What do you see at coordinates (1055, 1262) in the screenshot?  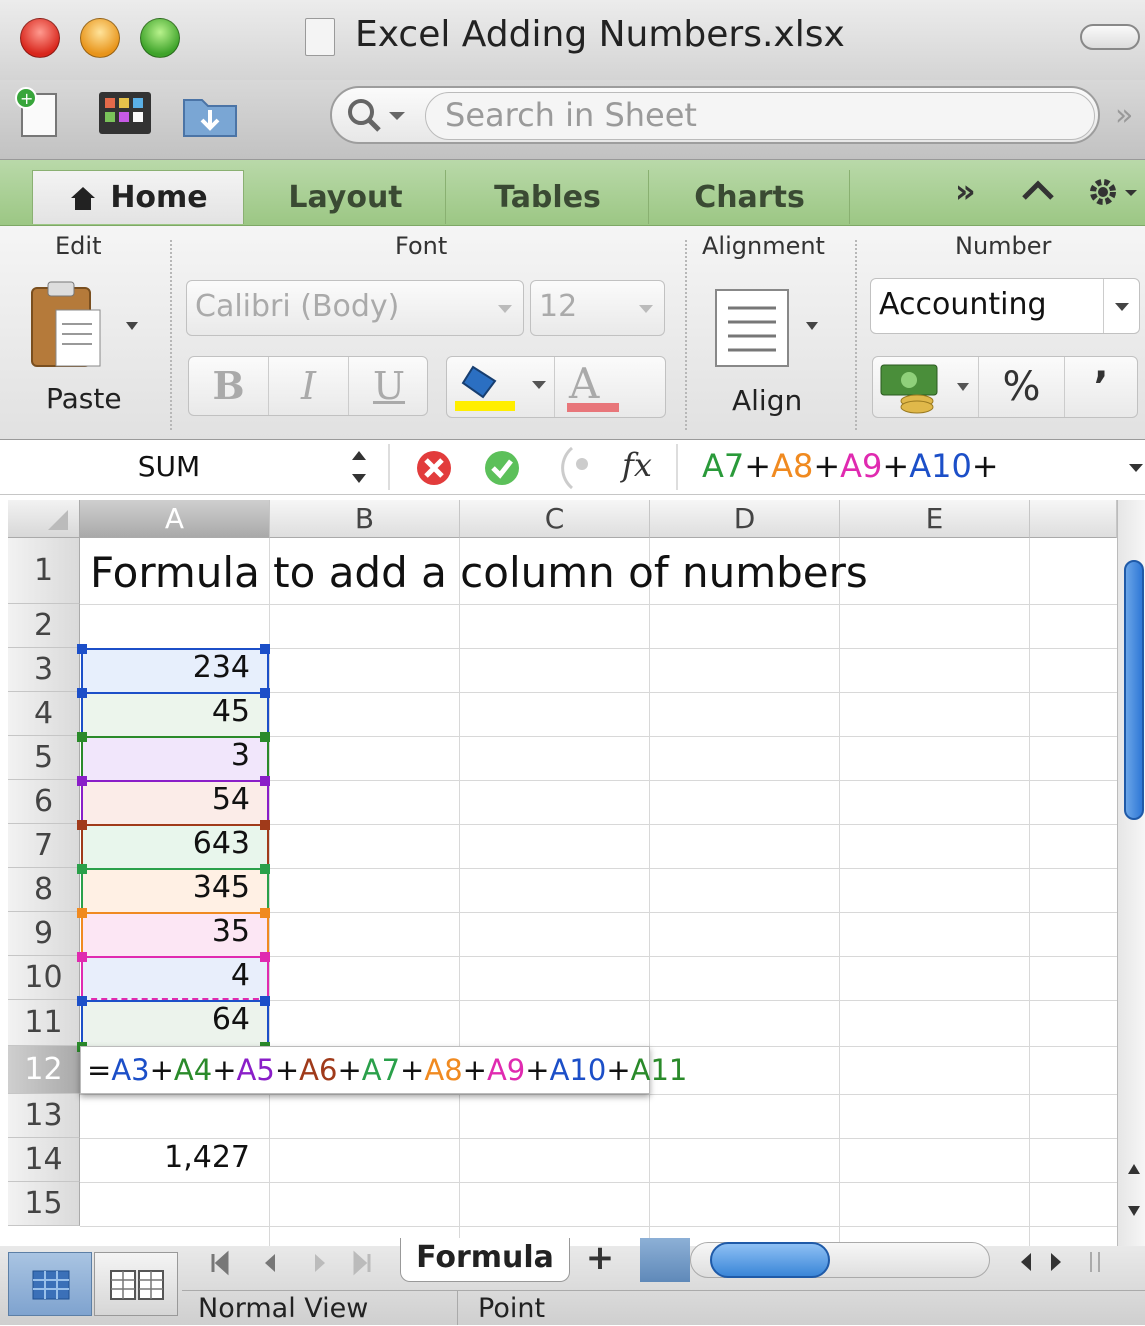 I see `horizontal-scroll-arrows-icon` at bounding box center [1055, 1262].